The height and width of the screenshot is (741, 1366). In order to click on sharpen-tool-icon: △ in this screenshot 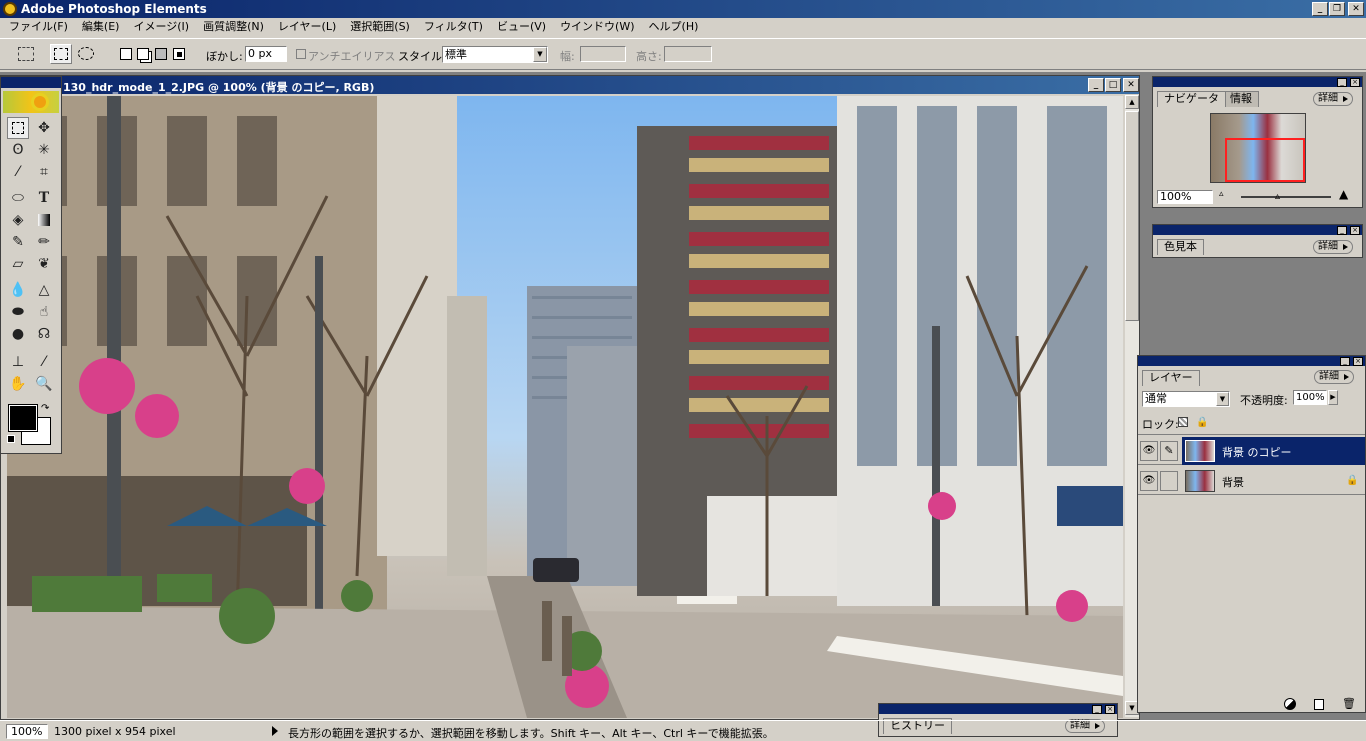, I will do `click(44, 290)`.